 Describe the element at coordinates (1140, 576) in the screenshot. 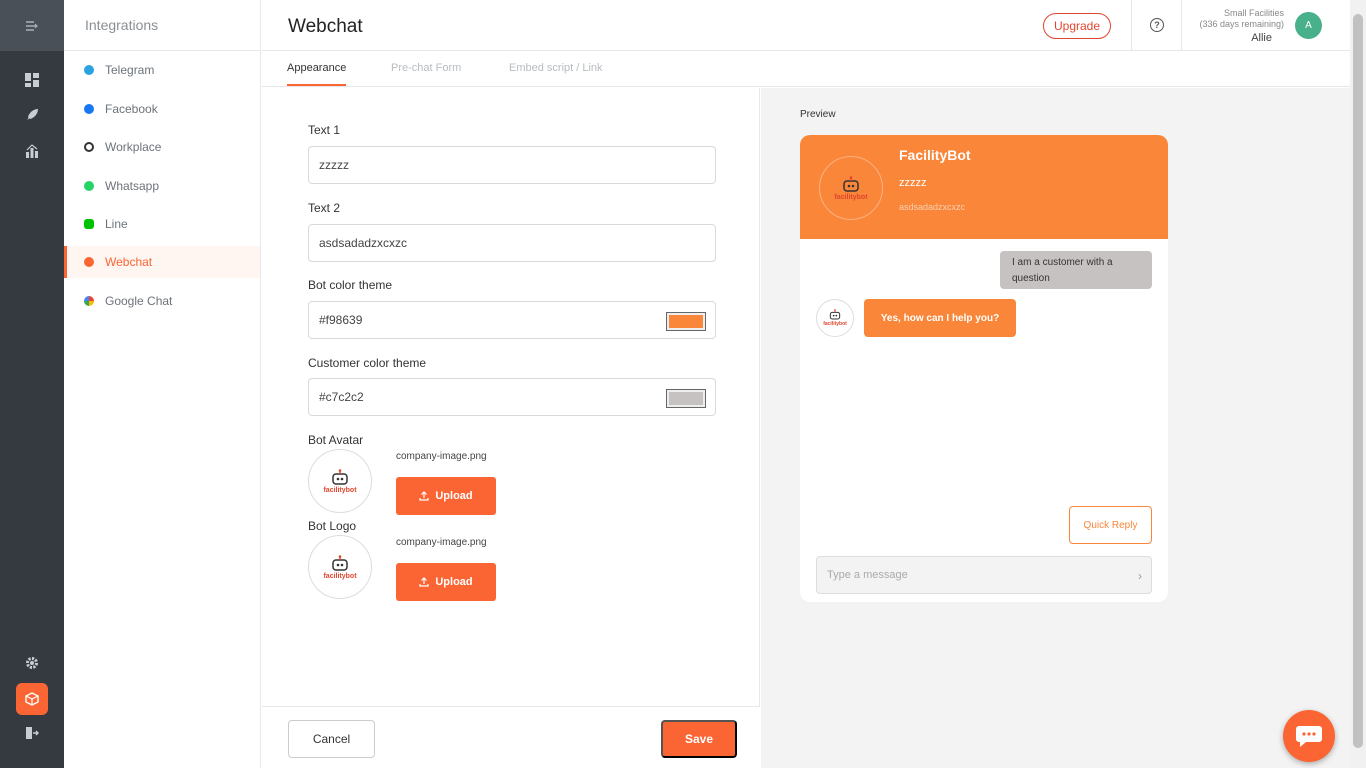

I see `chevron-right-icon: ›` at that location.